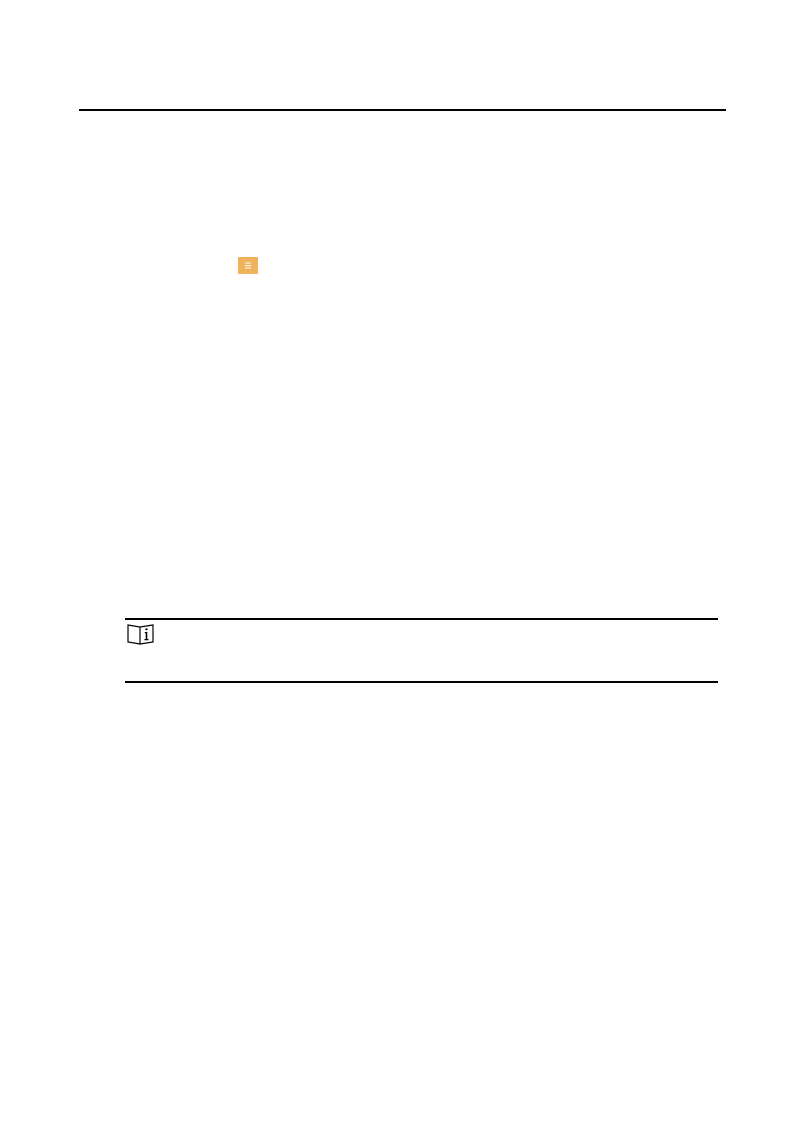 The height and width of the screenshot is (1134, 794). Describe the element at coordinates (141, 634) in the screenshot. I see `note-book-info-icon` at that location.